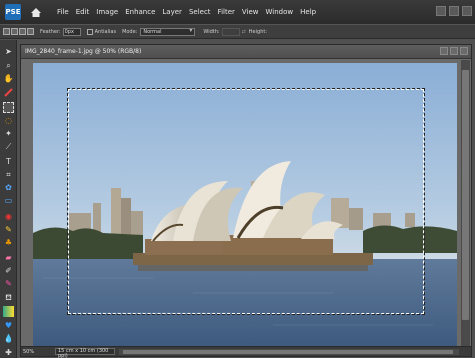 Image resolution: width=475 pixels, height=358 pixels. Describe the element at coordinates (8, 78) in the screenshot. I see `hand-icon: ✋` at that location.